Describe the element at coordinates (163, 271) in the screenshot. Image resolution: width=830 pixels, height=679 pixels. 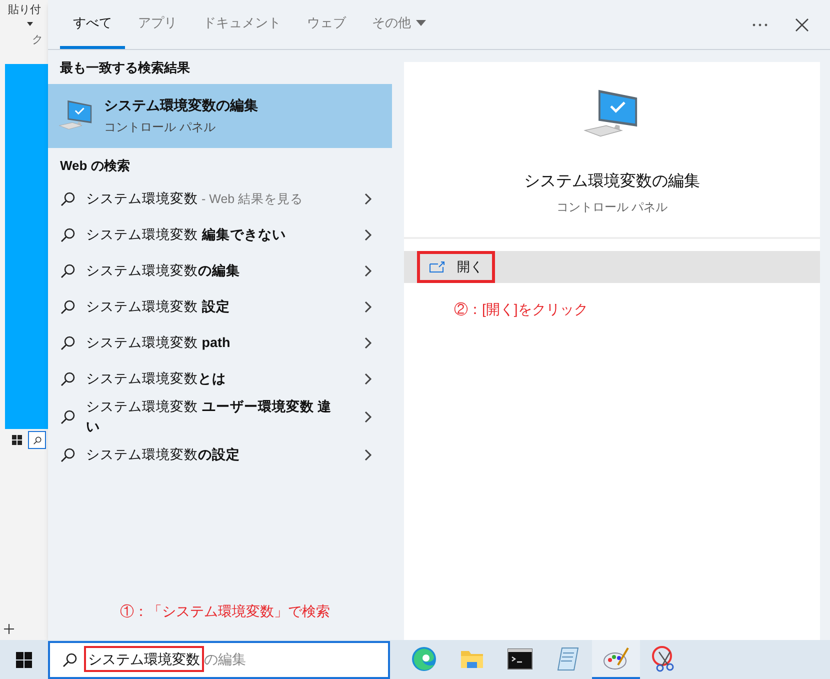
I see `suggestion-text: システム環境変数の編集` at that location.